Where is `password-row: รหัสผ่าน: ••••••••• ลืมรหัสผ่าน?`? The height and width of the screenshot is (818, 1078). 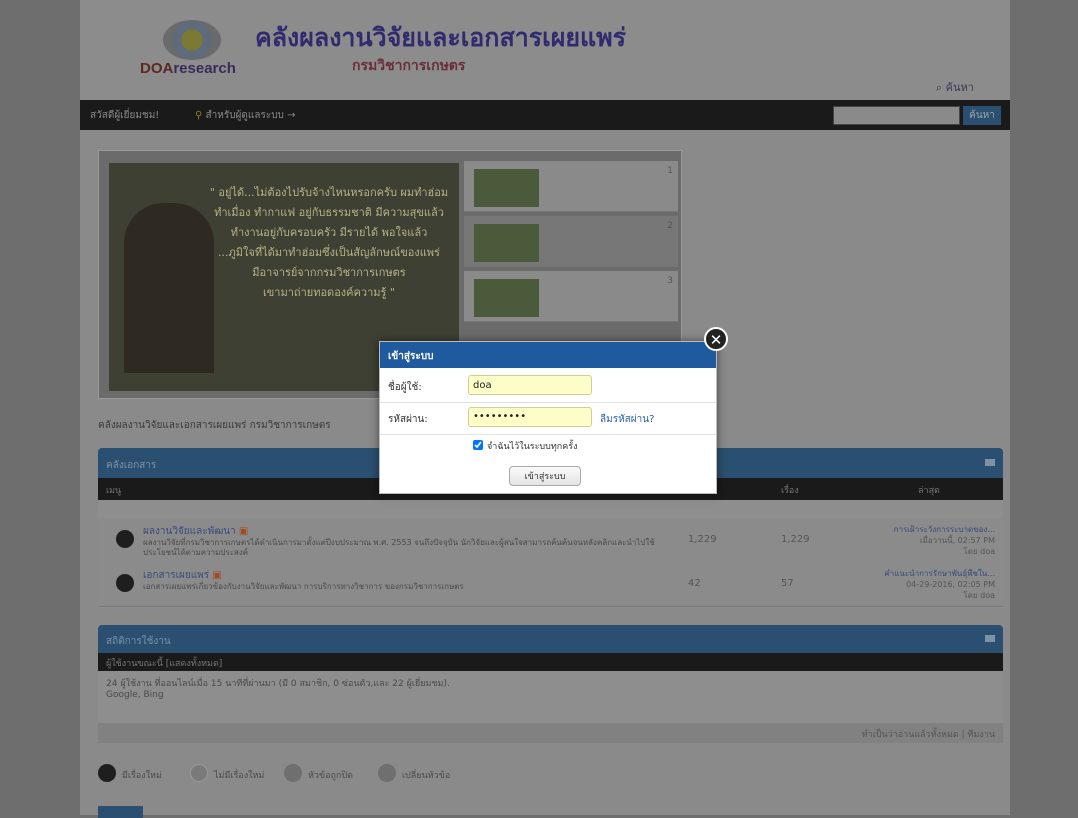
password-row: รหัสผ่าน: ••••••••• ลืมรหัสผ่าน? is located at coordinates (548, 418).